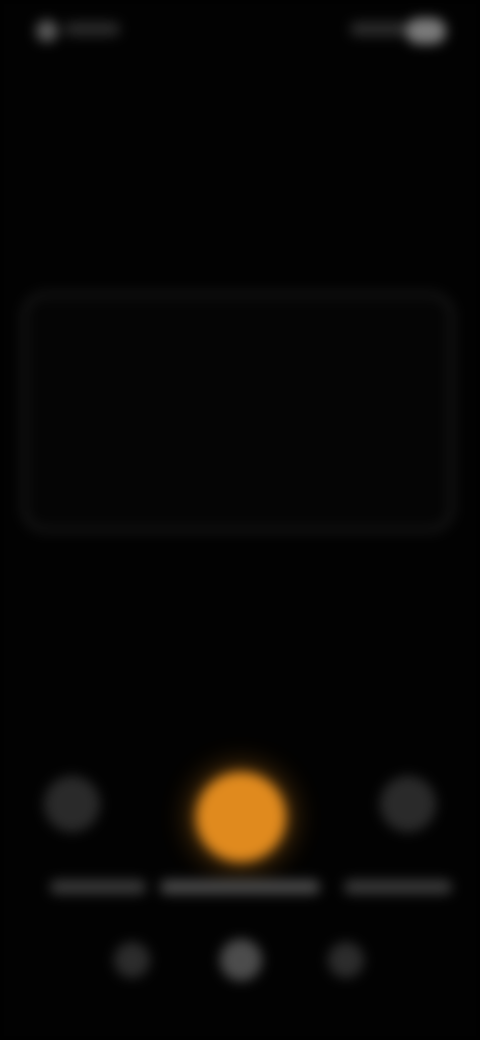 The image size is (480, 1040). I want to click on home-icon, so click(241, 960).